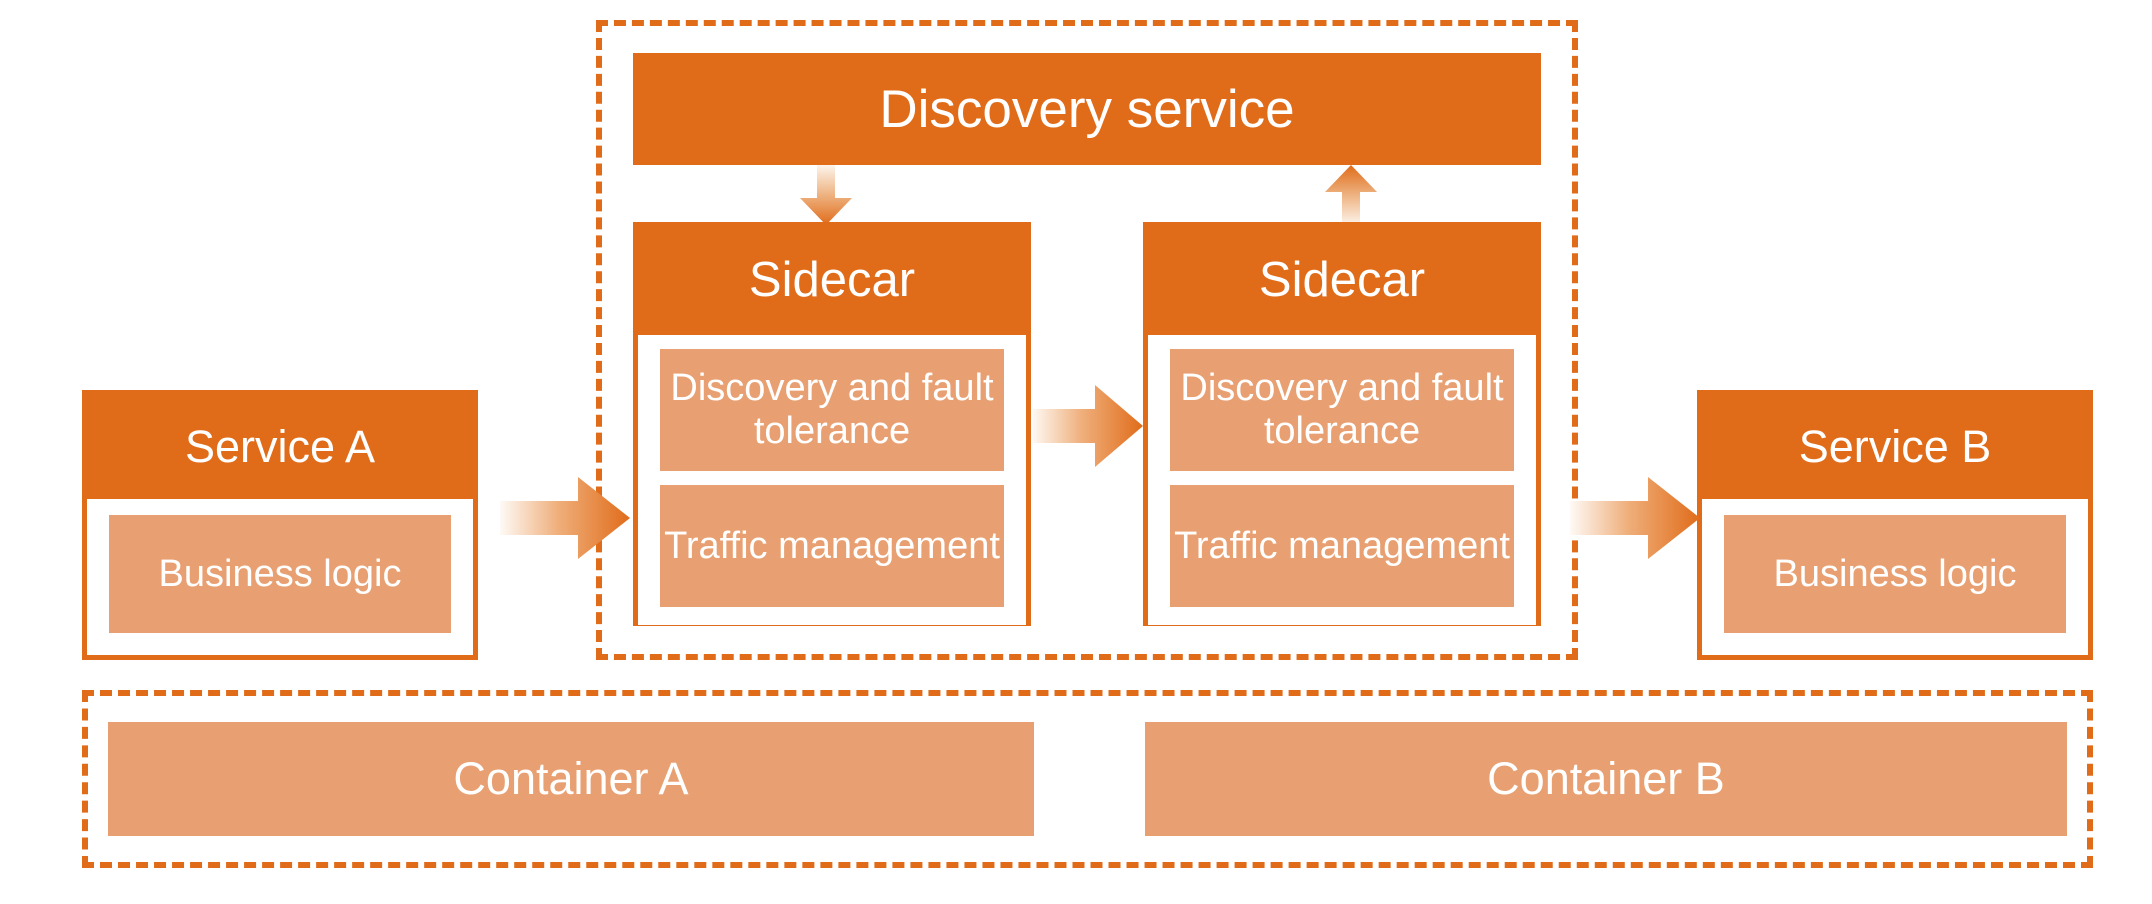  I want to click on sidecar-right-block-discovery-fault-tolerance: Discovery and fault tolerance, so click(1342, 410).